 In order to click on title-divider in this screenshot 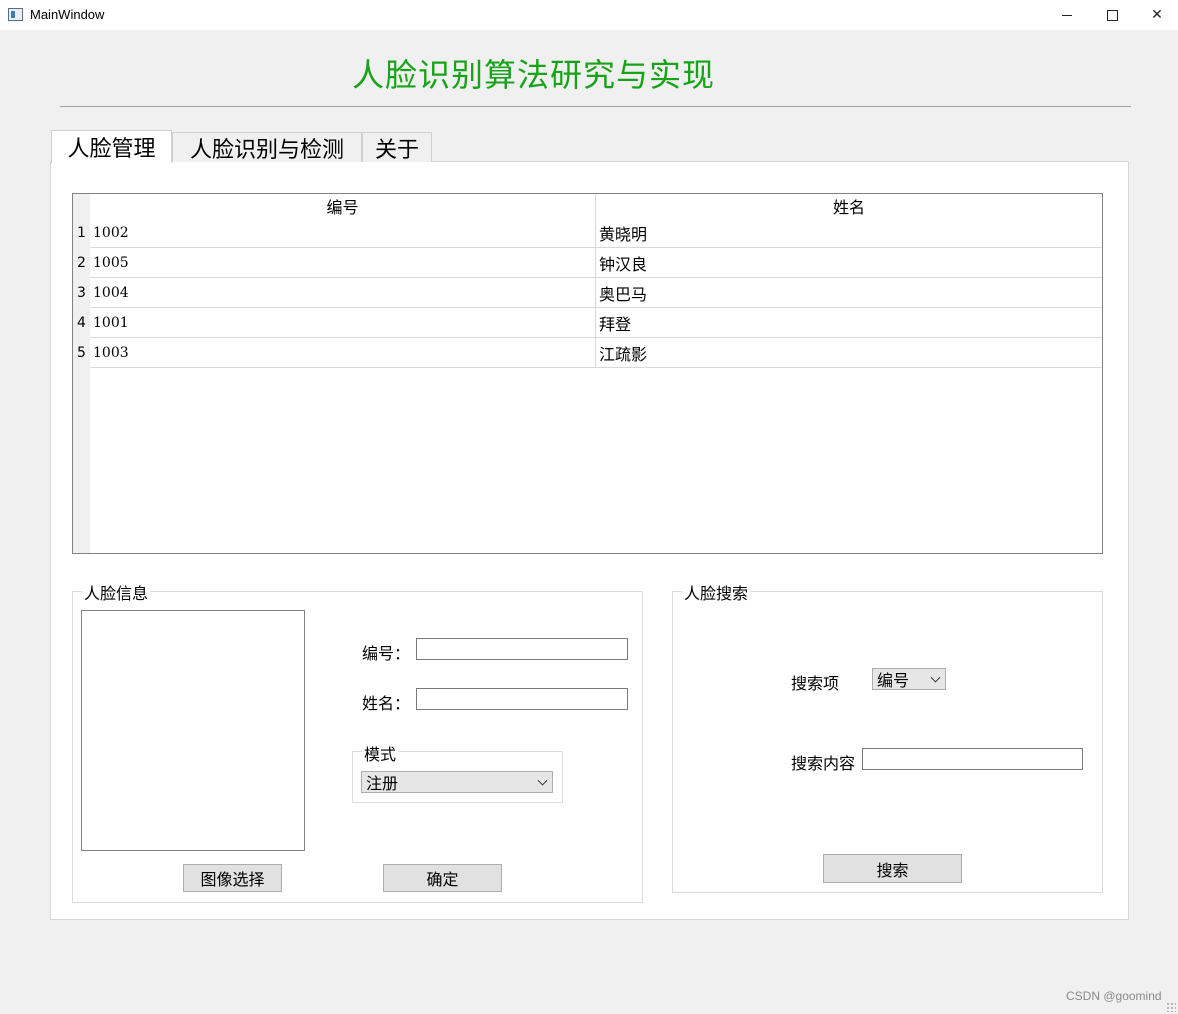, I will do `click(595, 106)`.